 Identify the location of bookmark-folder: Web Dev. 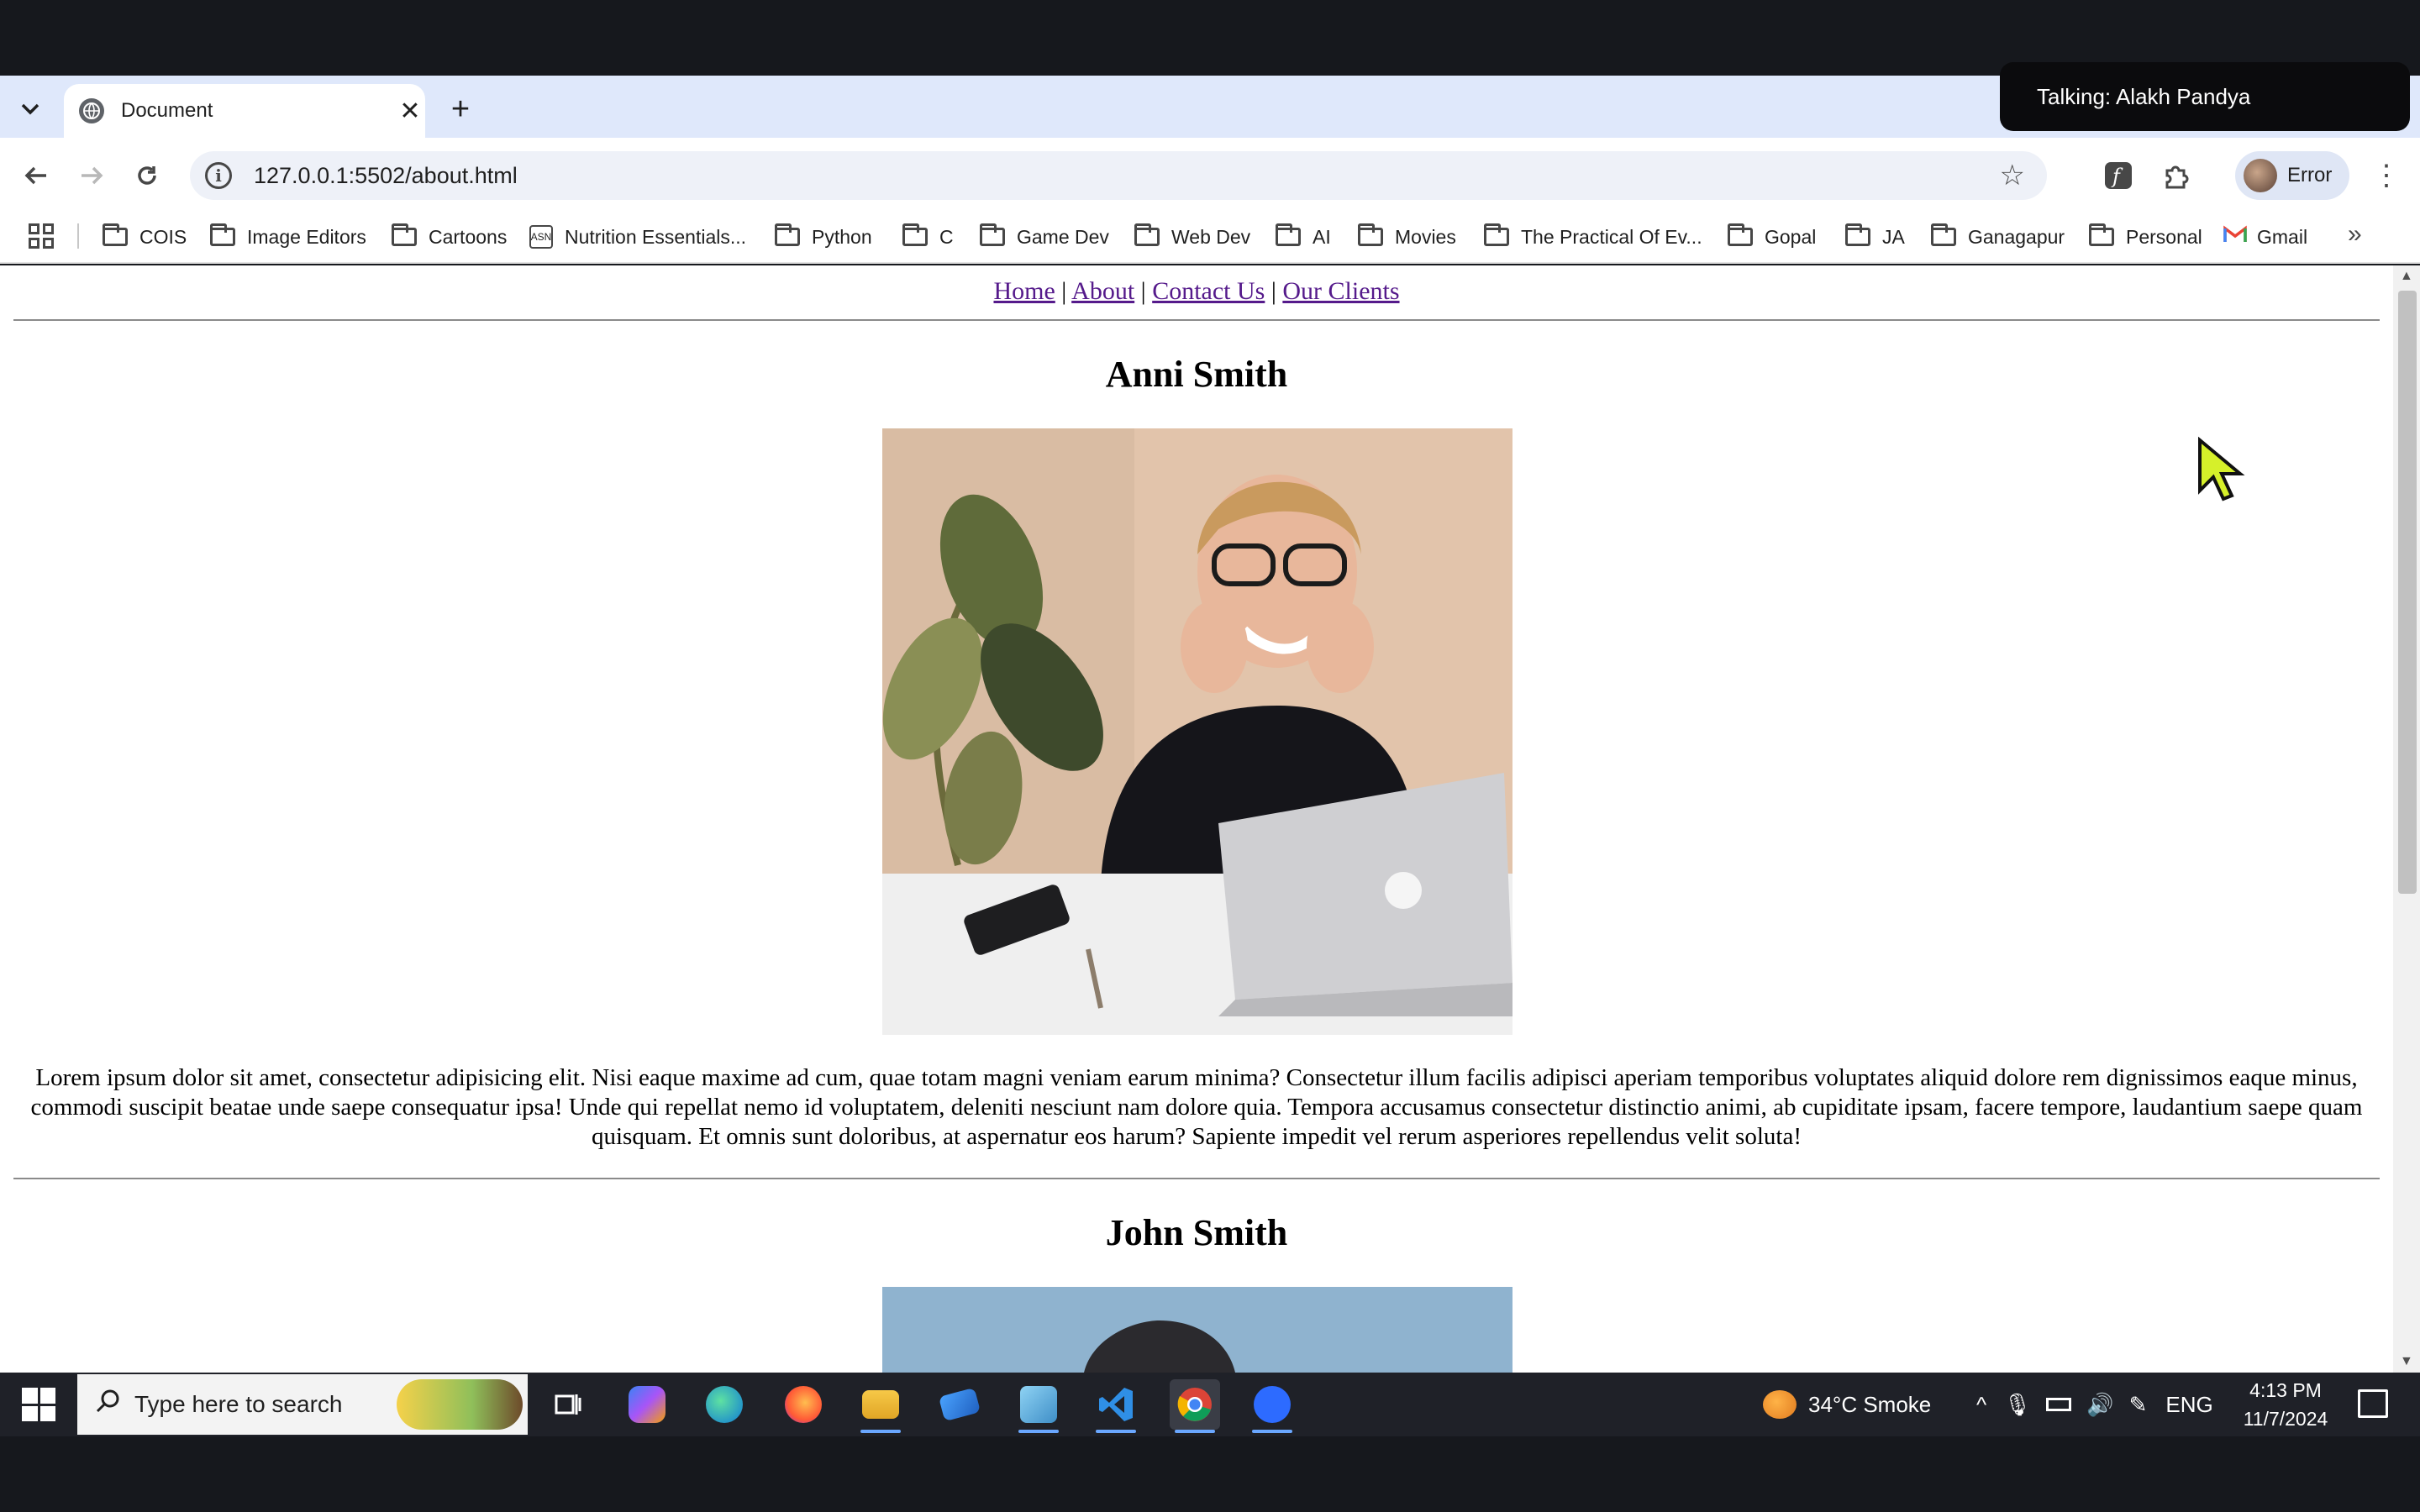
(1192, 237).